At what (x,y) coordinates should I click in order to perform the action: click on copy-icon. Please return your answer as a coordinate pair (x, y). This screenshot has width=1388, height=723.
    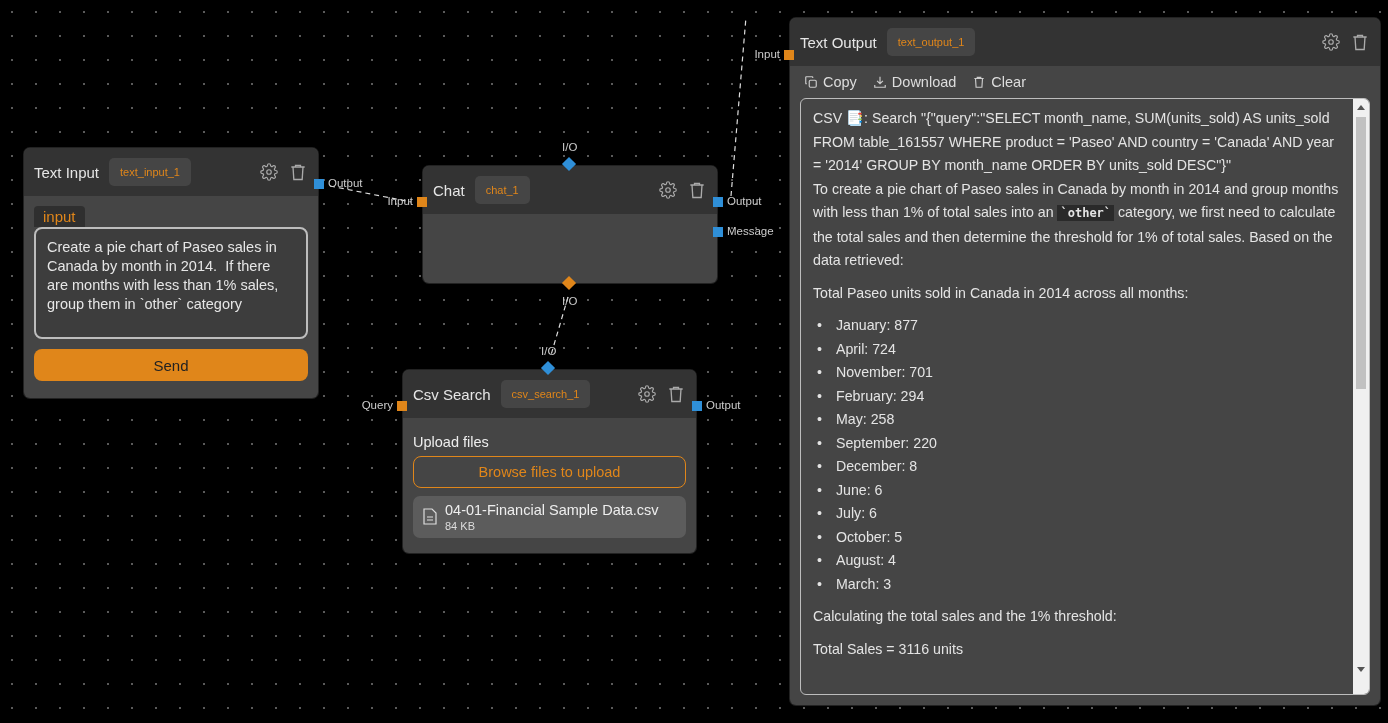
    Looking at the image, I should click on (811, 82).